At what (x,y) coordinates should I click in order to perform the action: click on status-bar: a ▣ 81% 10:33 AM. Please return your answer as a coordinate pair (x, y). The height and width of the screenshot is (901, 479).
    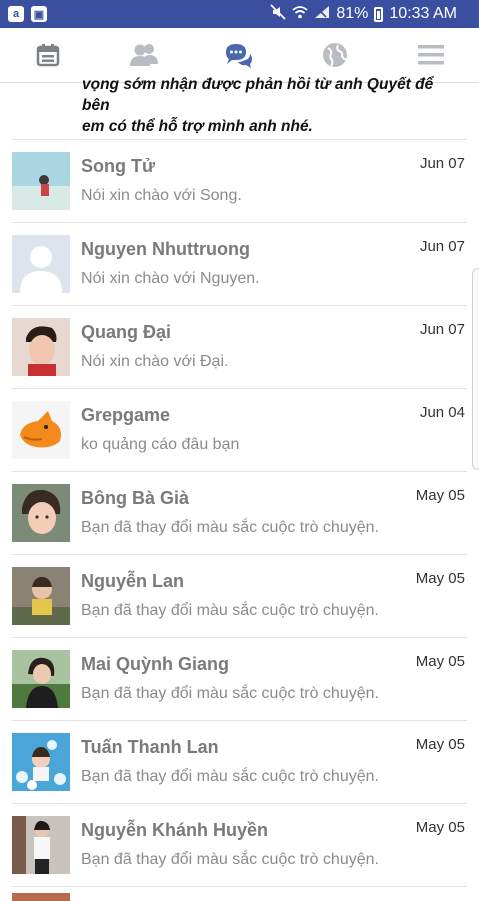
    Looking at the image, I should click on (239, 14).